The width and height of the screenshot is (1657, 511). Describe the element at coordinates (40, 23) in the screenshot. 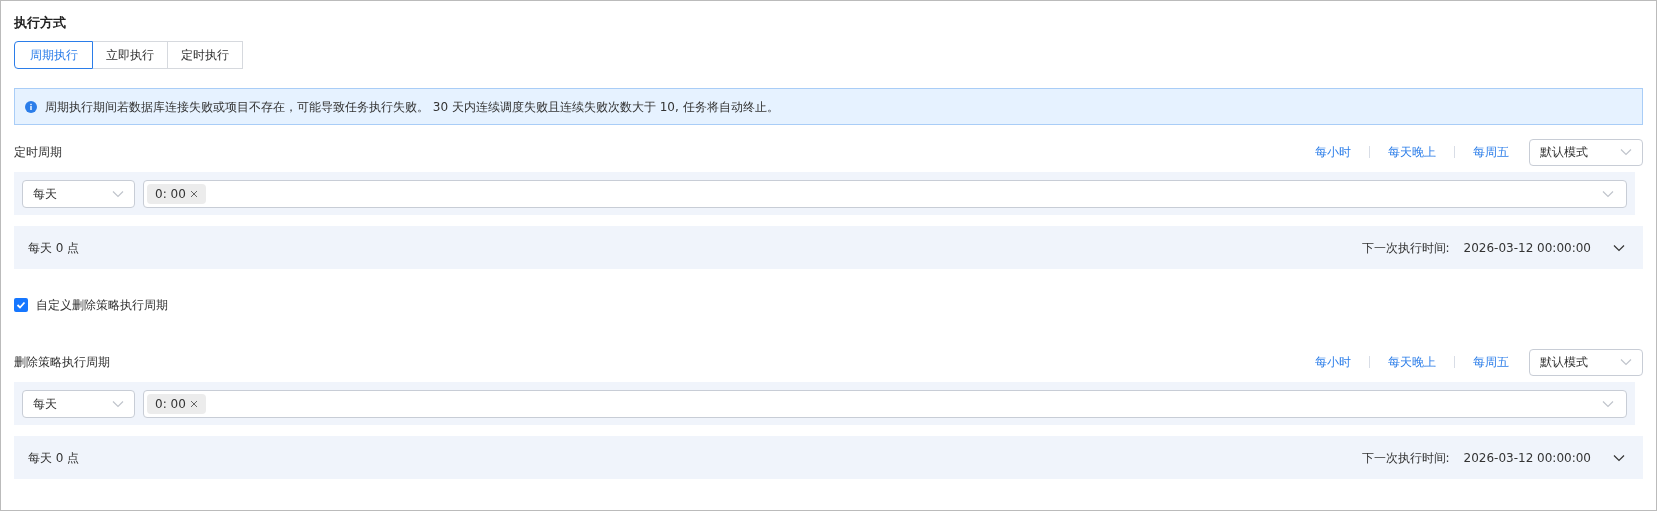

I see `page-title: 执行方式` at that location.